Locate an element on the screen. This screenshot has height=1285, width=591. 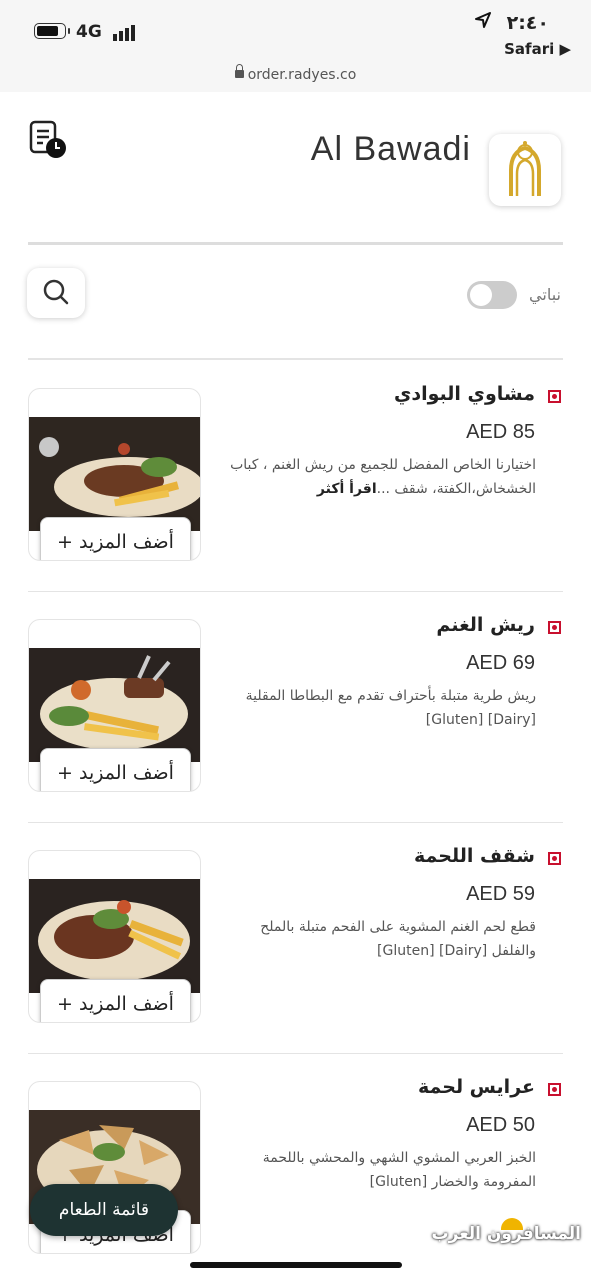
watermark: المسافرون العرب is located at coordinates (506, 1234).